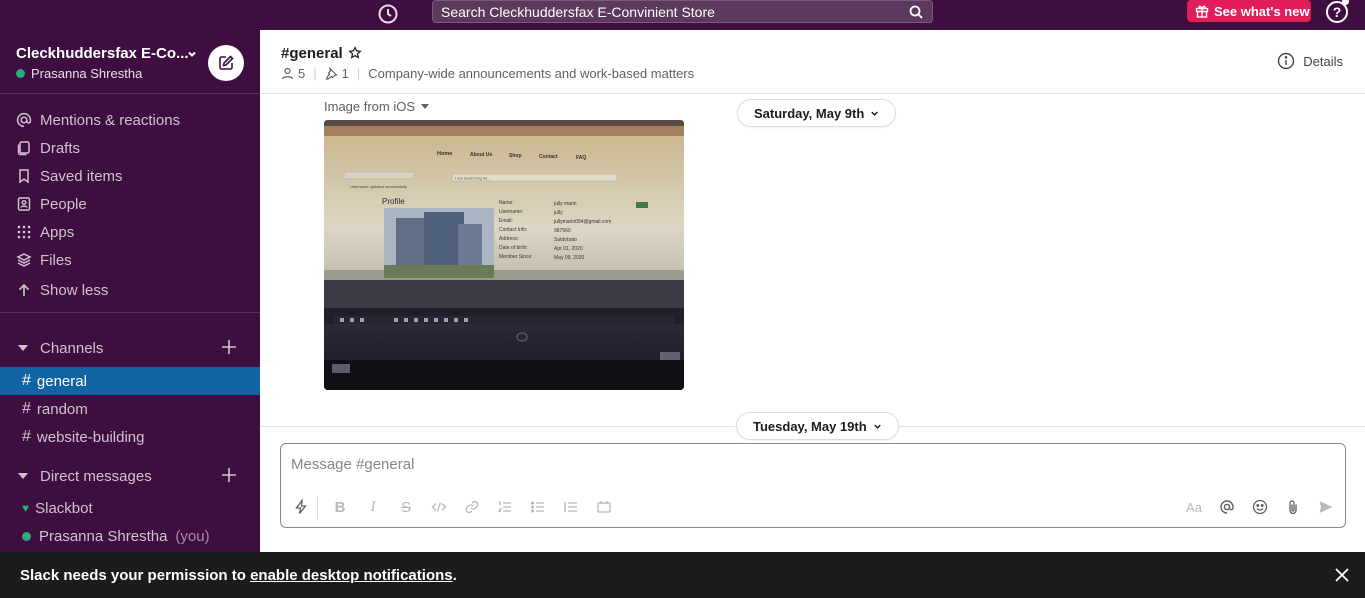 This screenshot has width=1365, height=598. Describe the element at coordinates (406, 507) in the screenshot. I see `strikethrough-icon: S` at that location.